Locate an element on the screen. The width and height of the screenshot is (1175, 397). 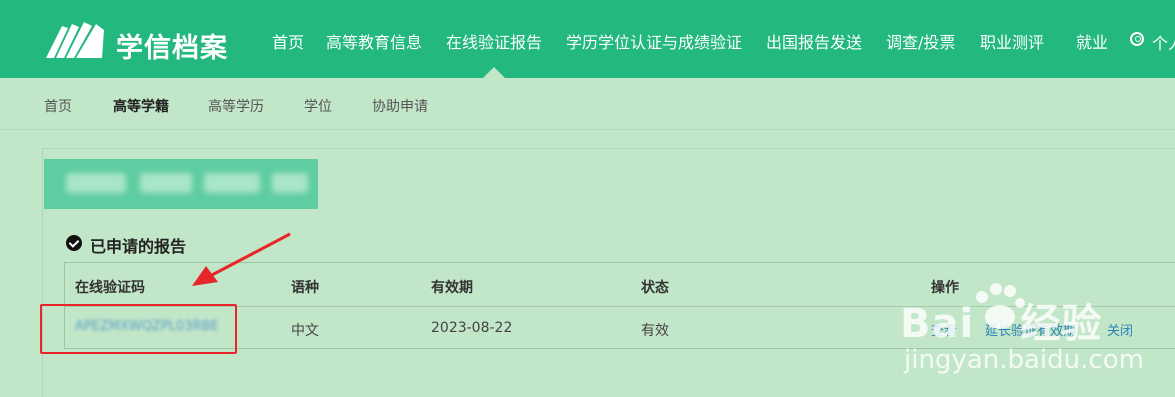
annotation-highlight-box is located at coordinates (138, 329).